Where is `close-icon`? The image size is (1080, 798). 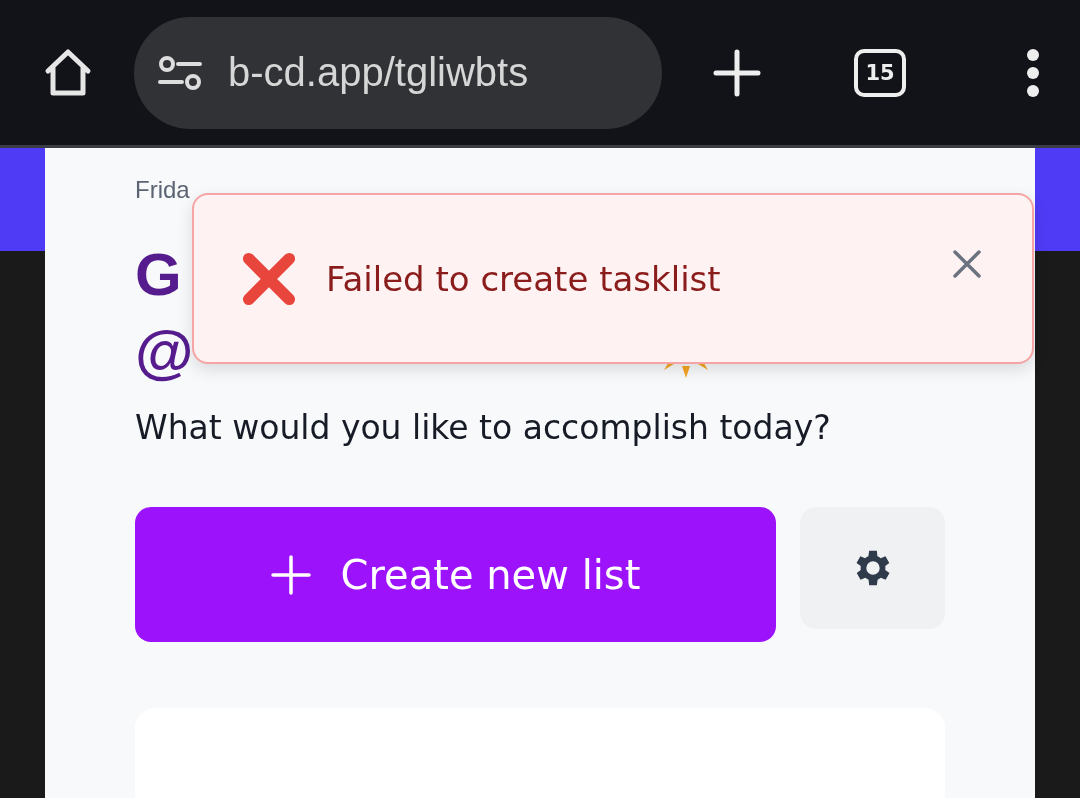
close-icon is located at coordinates (967, 264).